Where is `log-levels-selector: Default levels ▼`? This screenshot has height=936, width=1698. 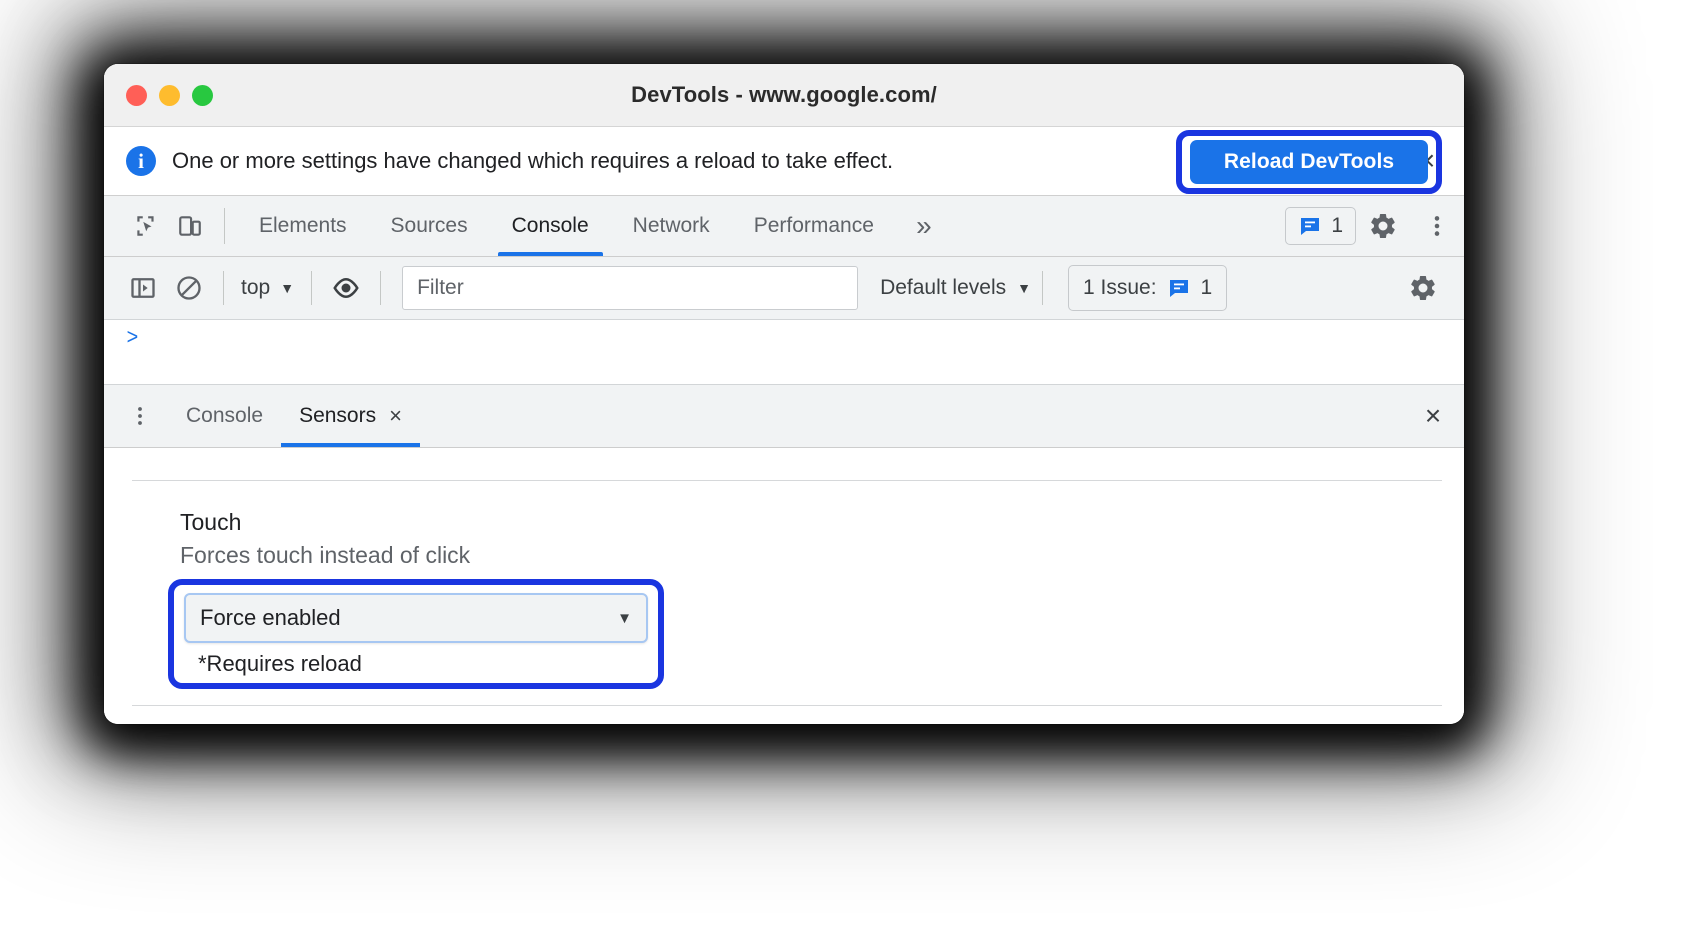 log-levels-selector: Default levels ▼ is located at coordinates (955, 288).